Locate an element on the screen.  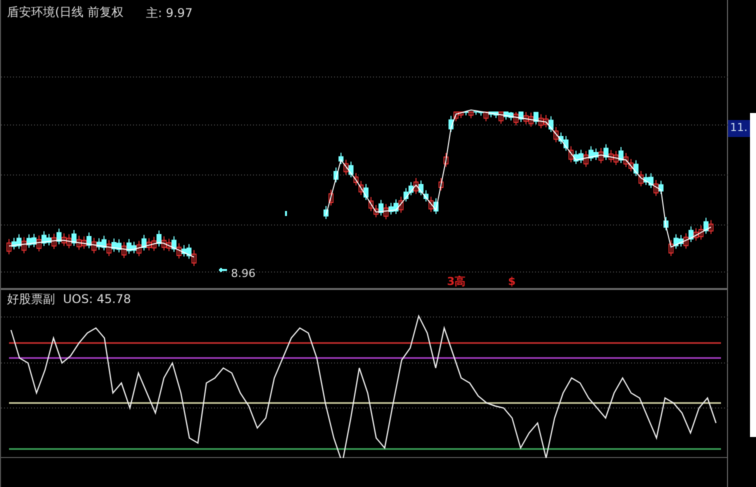
low-price-label: 8.96 is located at coordinates (243, 274).